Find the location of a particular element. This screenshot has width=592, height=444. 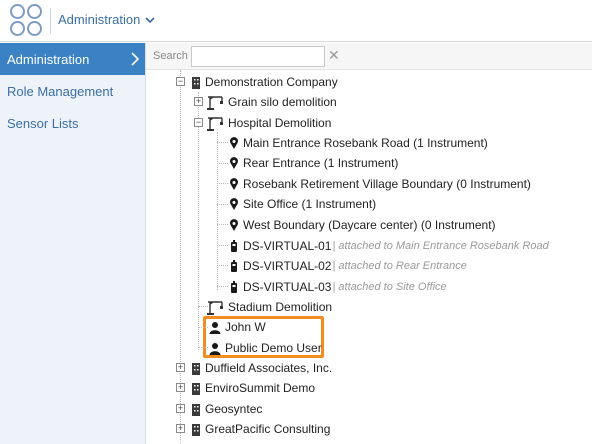

tree-node-project: Stadium Demolition is located at coordinates (269, 307).